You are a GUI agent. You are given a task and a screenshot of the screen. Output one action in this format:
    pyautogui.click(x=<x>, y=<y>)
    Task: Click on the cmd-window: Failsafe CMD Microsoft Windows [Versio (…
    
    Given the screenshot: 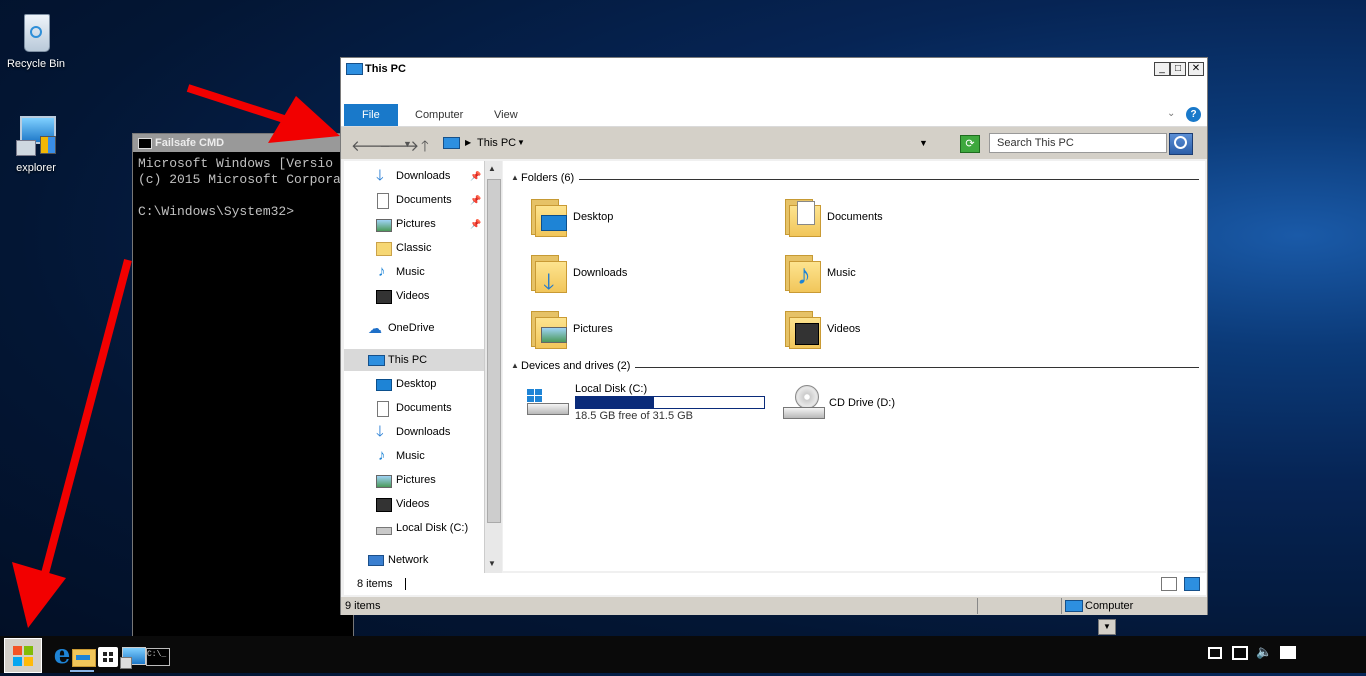 What is the action you would take?
    pyautogui.click(x=243, y=386)
    